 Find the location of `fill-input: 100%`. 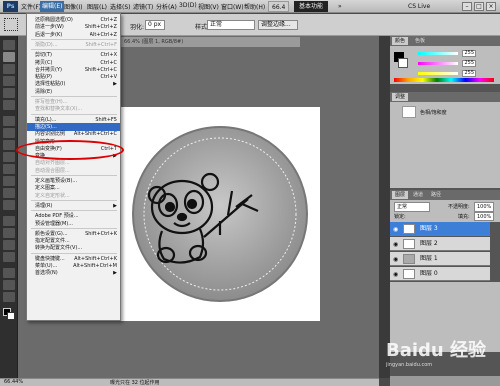

fill-input: 100% is located at coordinates (484, 216).